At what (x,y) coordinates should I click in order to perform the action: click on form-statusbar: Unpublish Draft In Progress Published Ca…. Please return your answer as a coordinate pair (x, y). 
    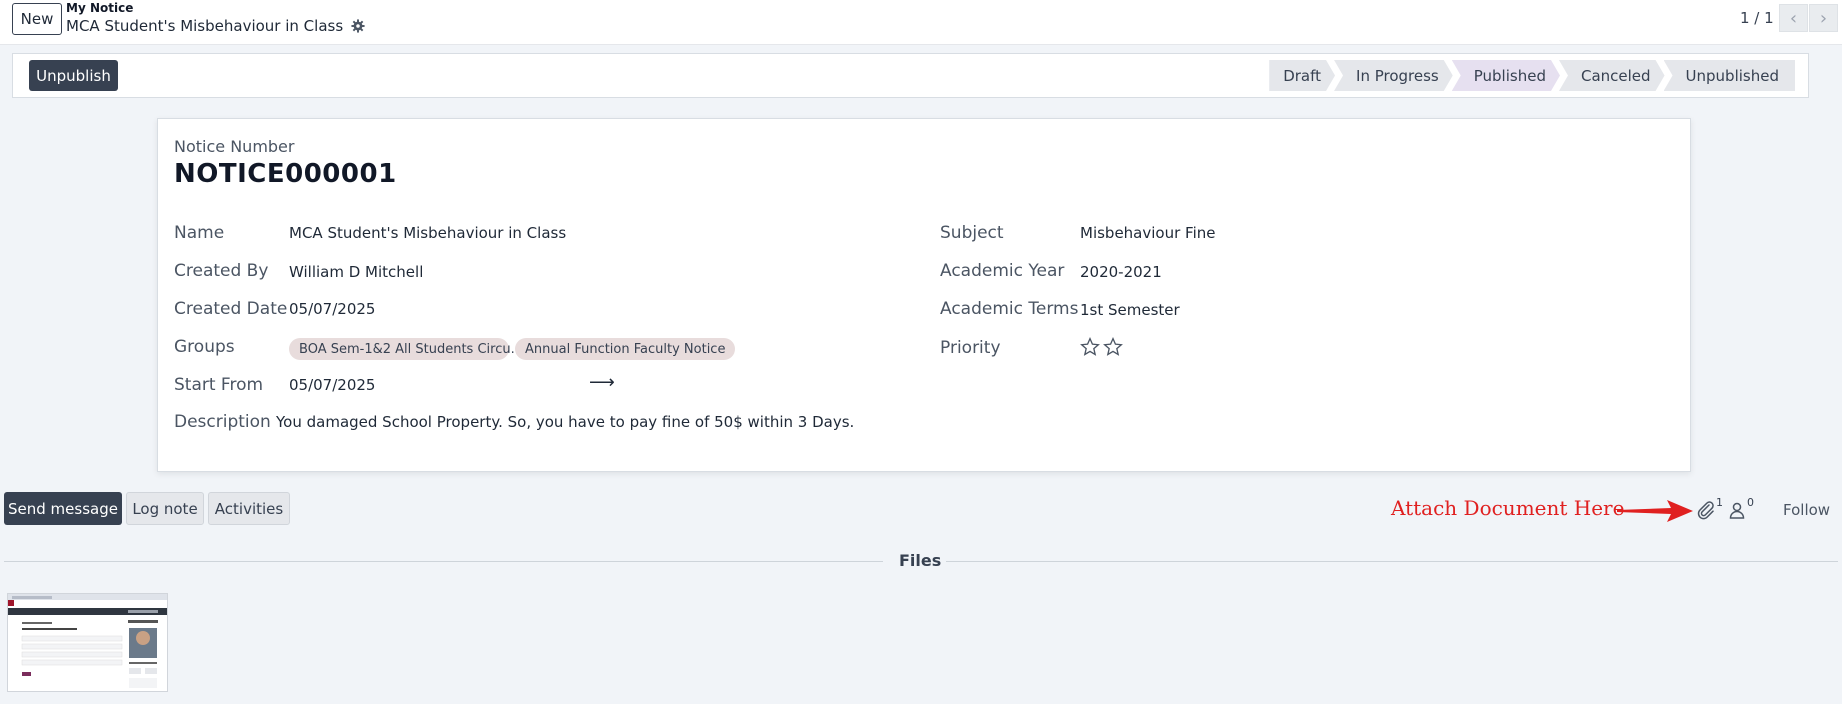
    Looking at the image, I should click on (910, 75).